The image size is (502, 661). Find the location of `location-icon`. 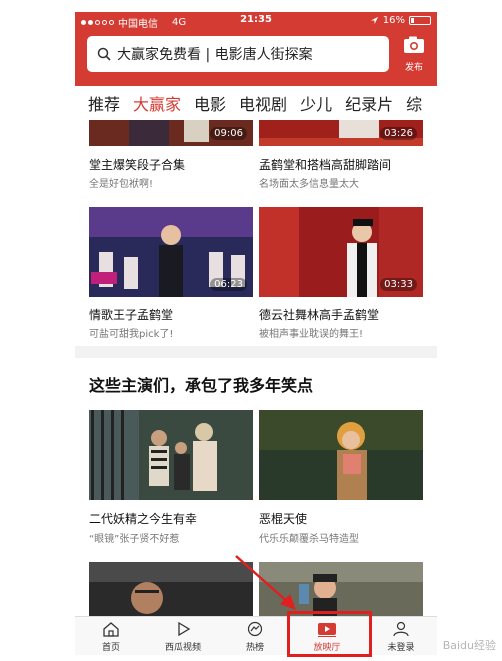

location-icon is located at coordinates (374, 20).